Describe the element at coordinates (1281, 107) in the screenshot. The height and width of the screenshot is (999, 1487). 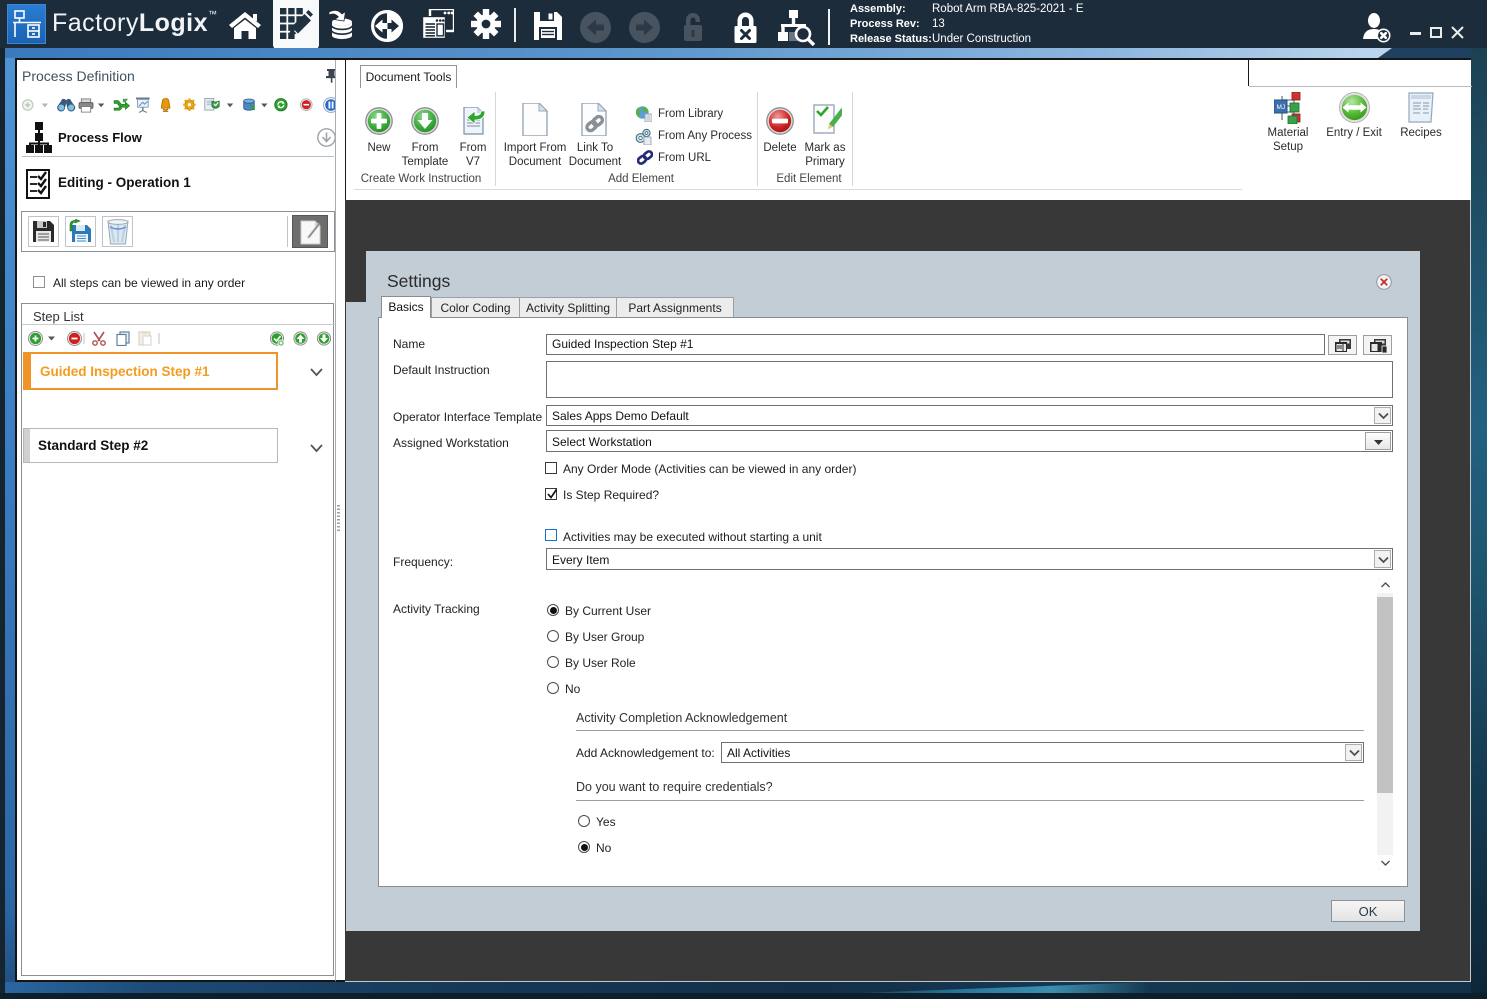
I see `svg-text: MJ` at that location.